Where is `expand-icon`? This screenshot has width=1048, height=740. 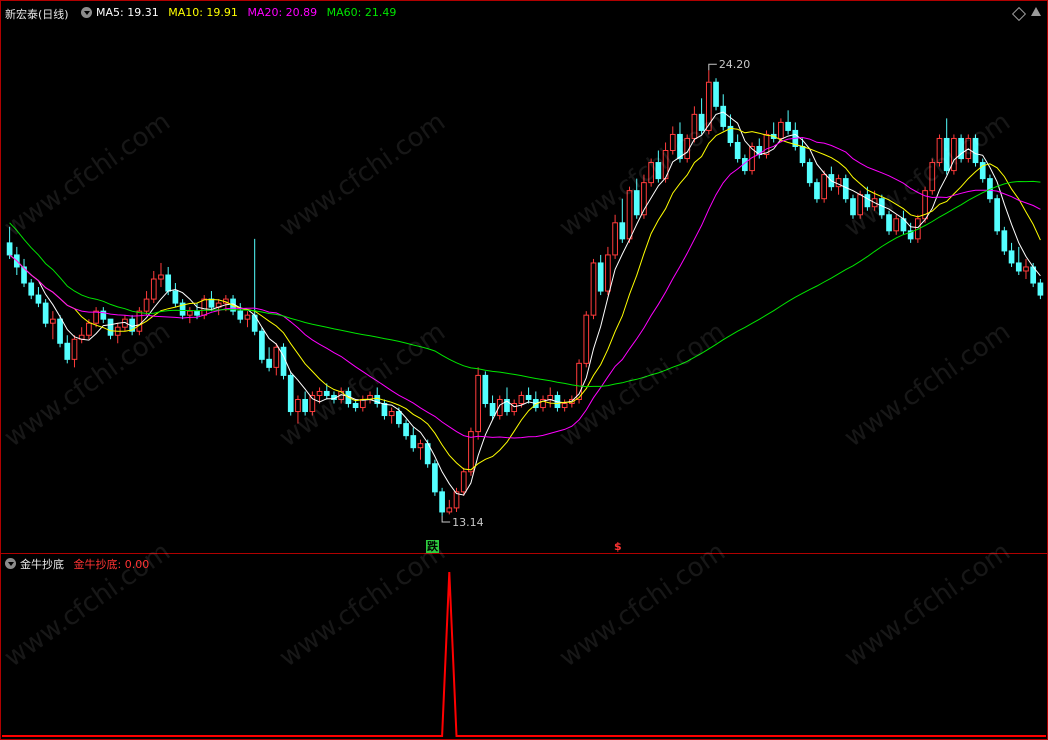
expand-icon is located at coordinates (1036, 11).